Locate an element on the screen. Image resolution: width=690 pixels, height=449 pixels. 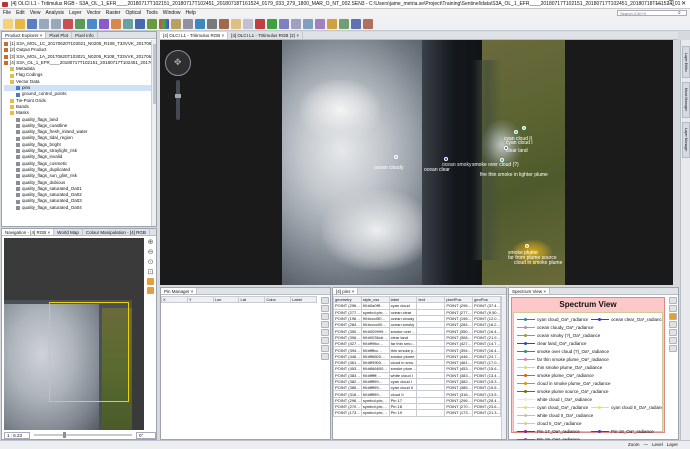
tree-scroll-thumb is located at coordinates (154, 74).